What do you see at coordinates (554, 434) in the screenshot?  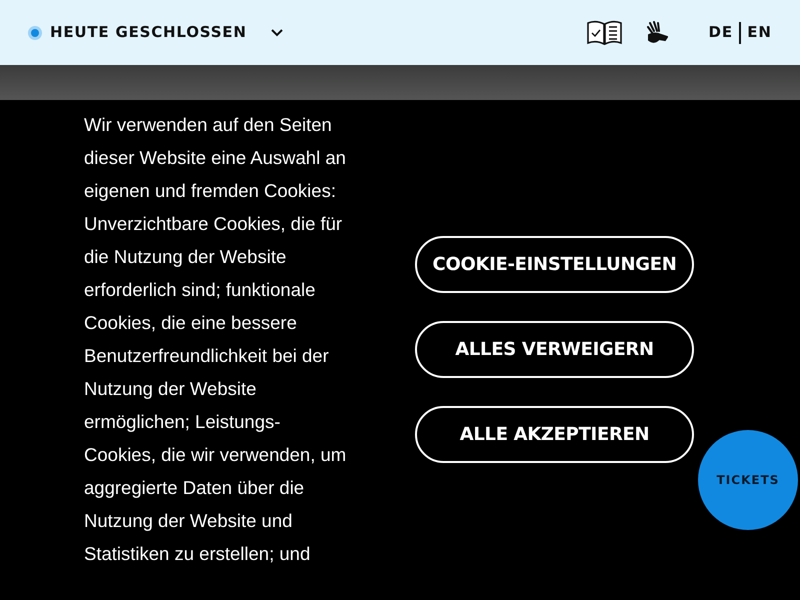 I see `cookie-button: ALLE AKZEPTIEREN` at bounding box center [554, 434].